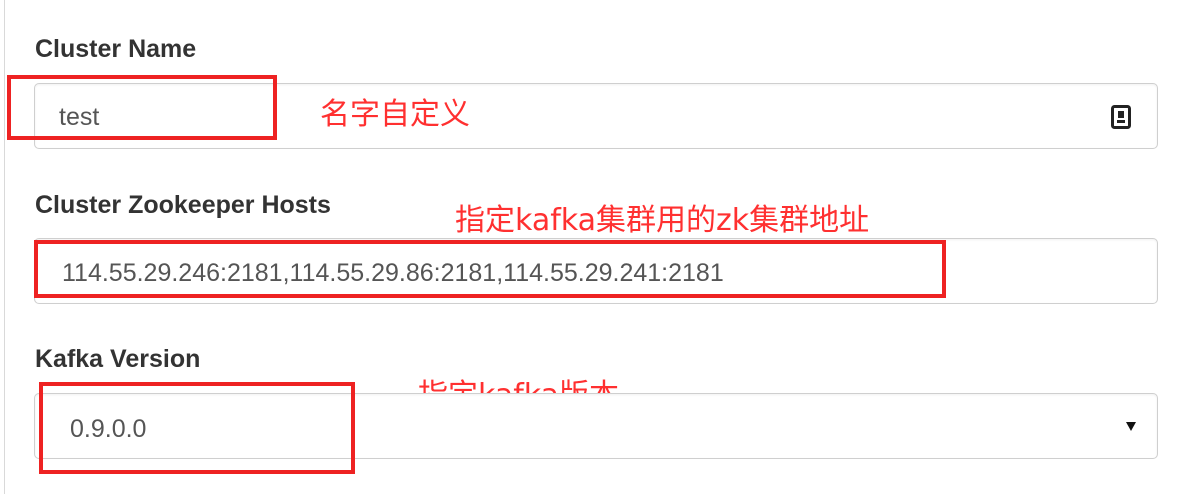 The image size is (1198, 494). Describe the element at coordinates (4, 247) in the screenshot. I see `panel-border` at that location.